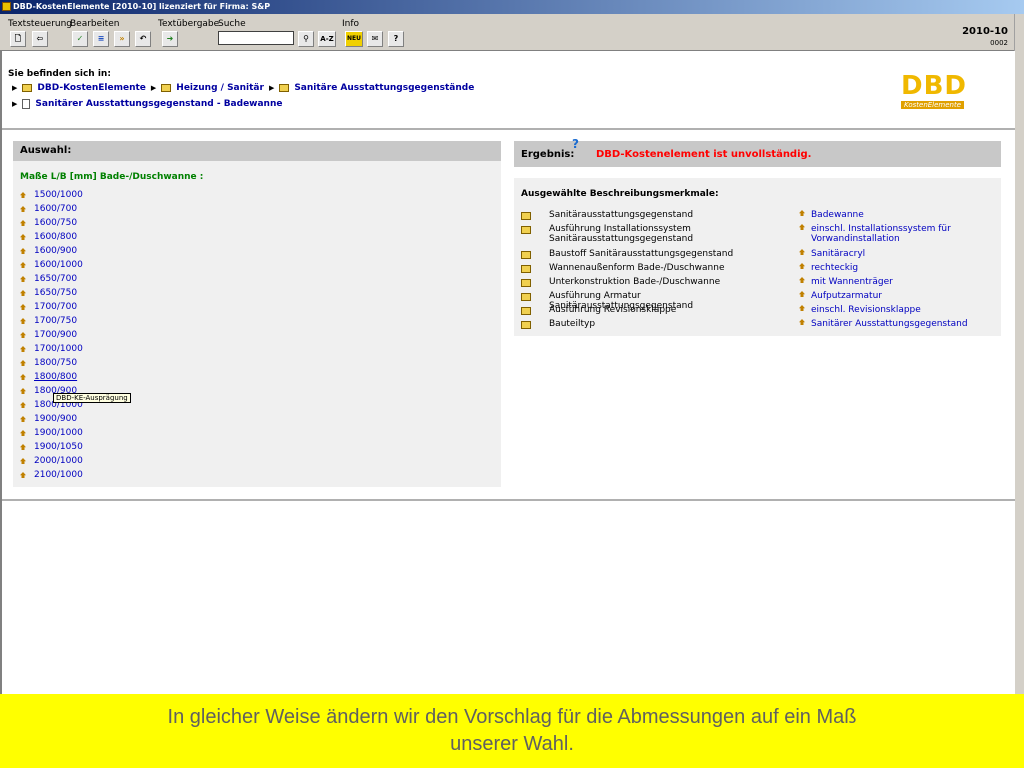  What do you see at coordinates (58, 195) in the screenshot?
I see `list-item-label: 1500/1000` at bounding box center [58, 195].